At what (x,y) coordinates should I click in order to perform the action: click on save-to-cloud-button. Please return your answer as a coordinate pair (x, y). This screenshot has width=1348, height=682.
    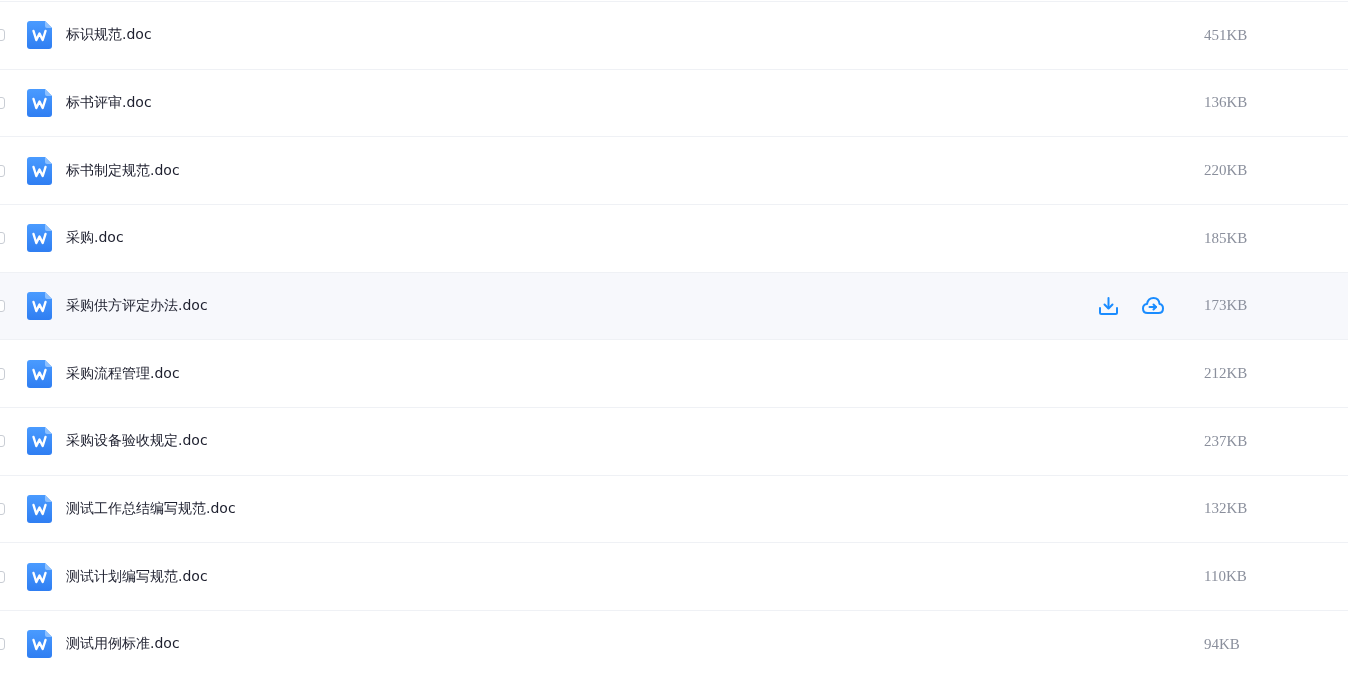
    Looking at the image, I should click on (1153, 306).